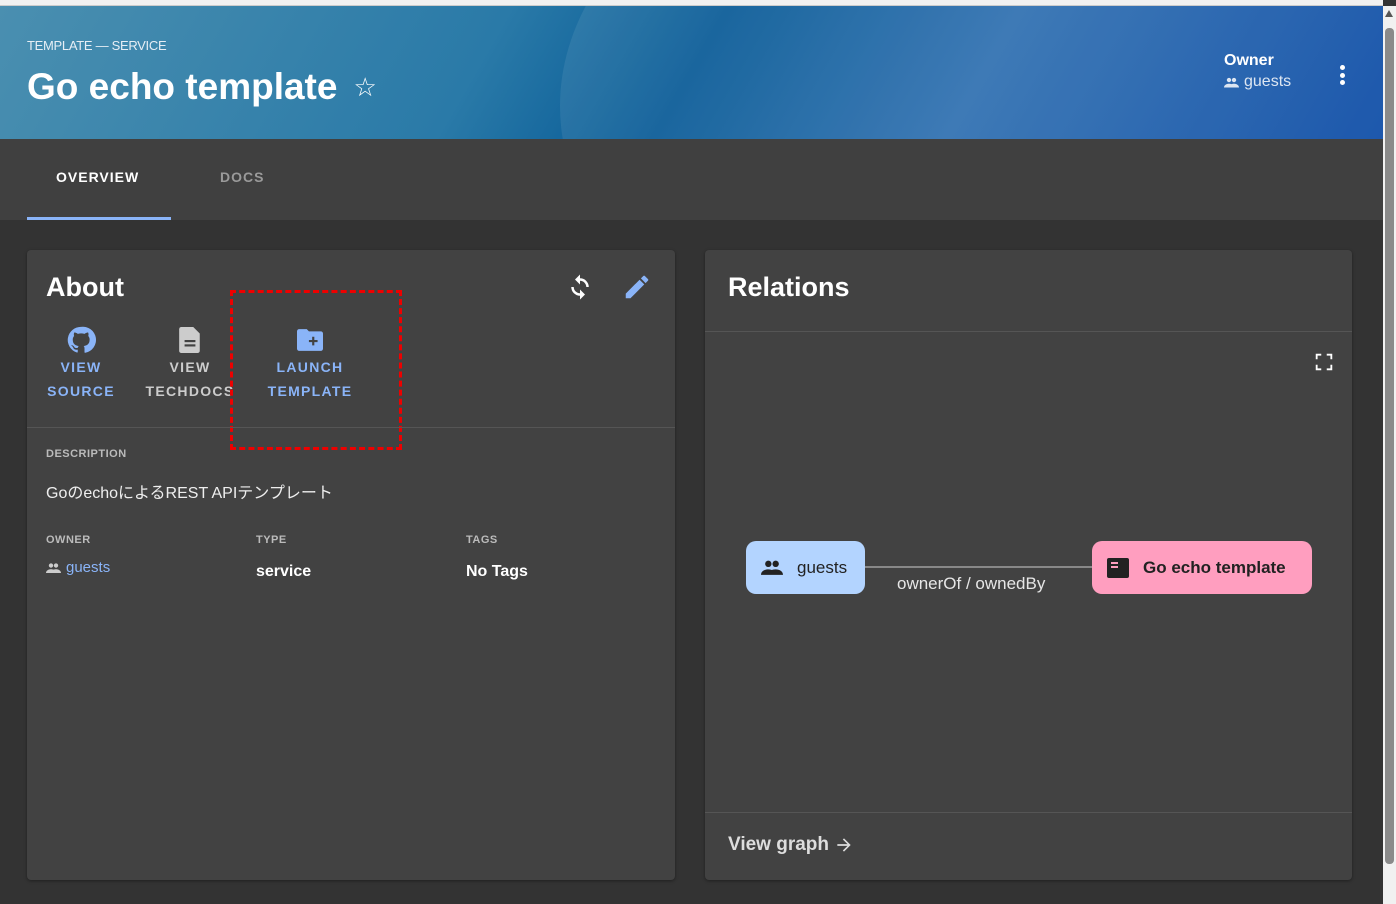 This screenshot has height=904, width=1396. I want to click on document-icon, so click(189, 340).